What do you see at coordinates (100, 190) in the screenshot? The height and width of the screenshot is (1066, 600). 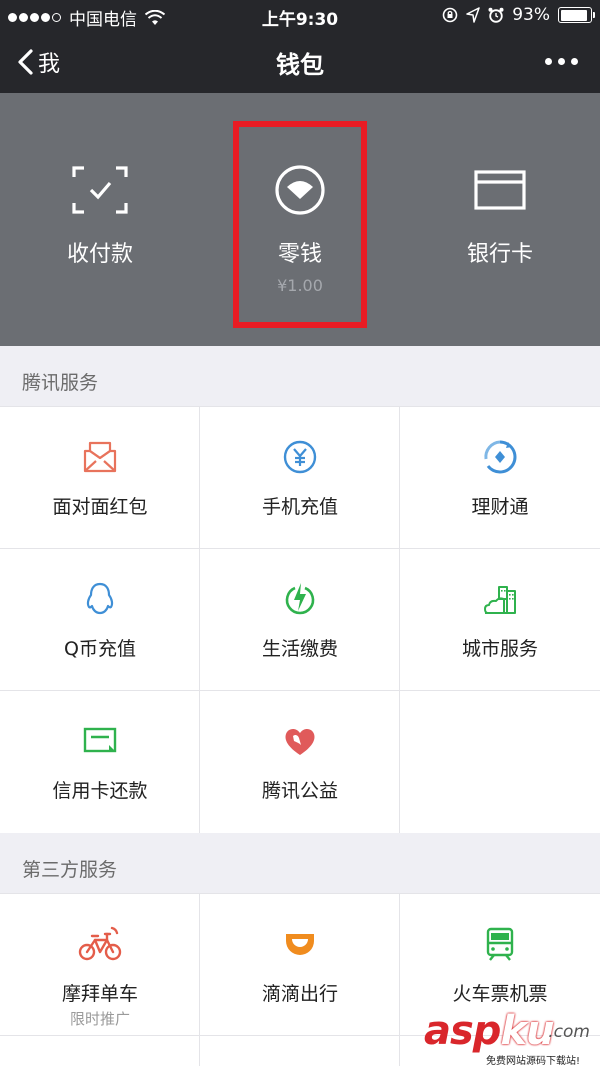 I see `scan-pay-icon` at bounding box center [100, 190].